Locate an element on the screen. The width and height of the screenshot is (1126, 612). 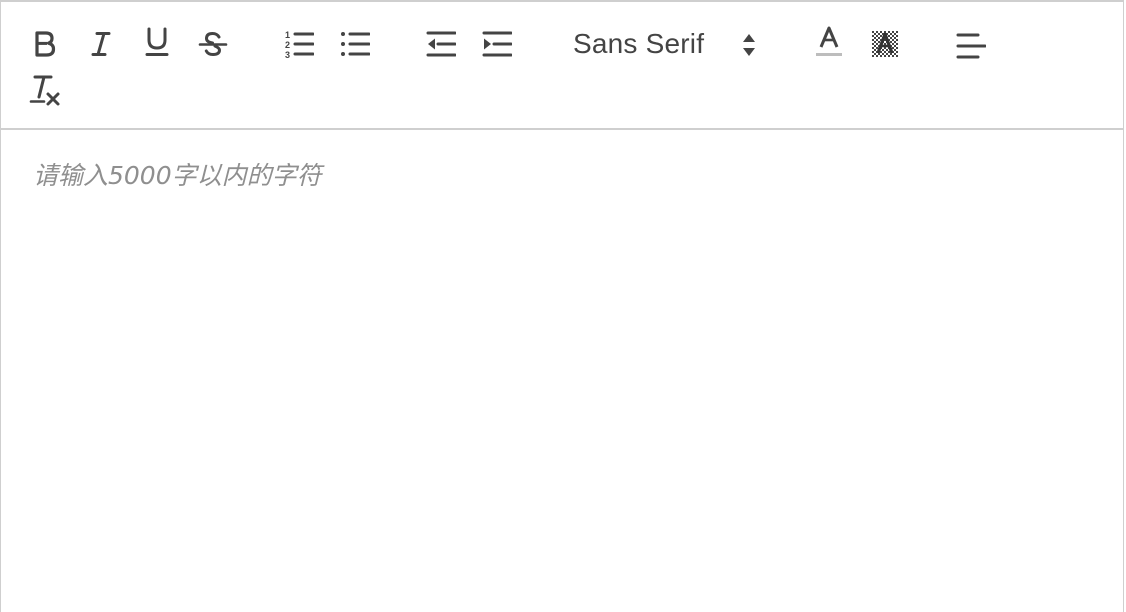
strikethrough-icon is located at coordinates (213, 44).